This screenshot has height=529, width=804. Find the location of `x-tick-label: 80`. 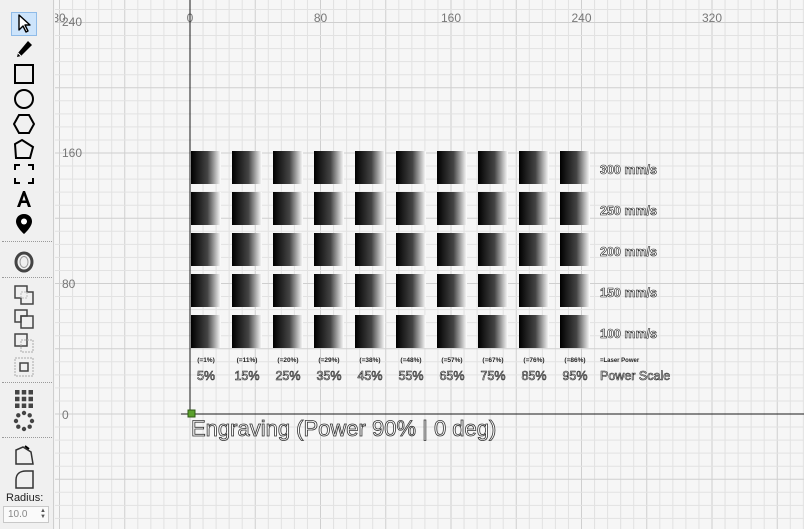

x-tick-label: 80 is located at coordinates (321, 18).